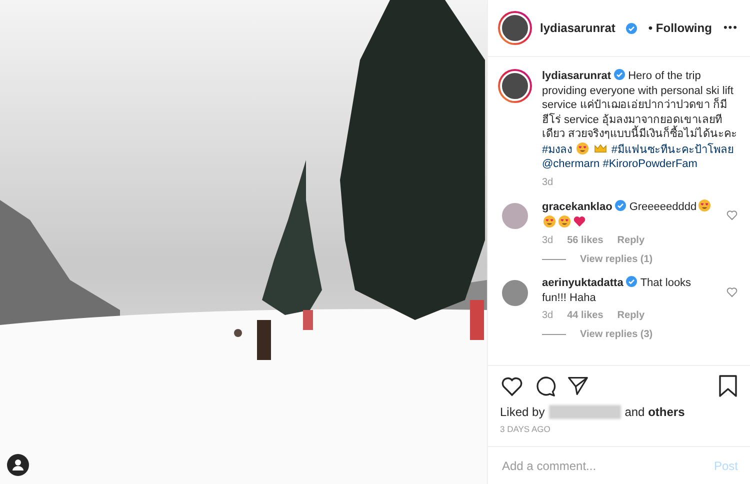  Describe the element at coordinates (578, 28) in the screenshot. I see `author-username: lydiasarunrat` at that location.